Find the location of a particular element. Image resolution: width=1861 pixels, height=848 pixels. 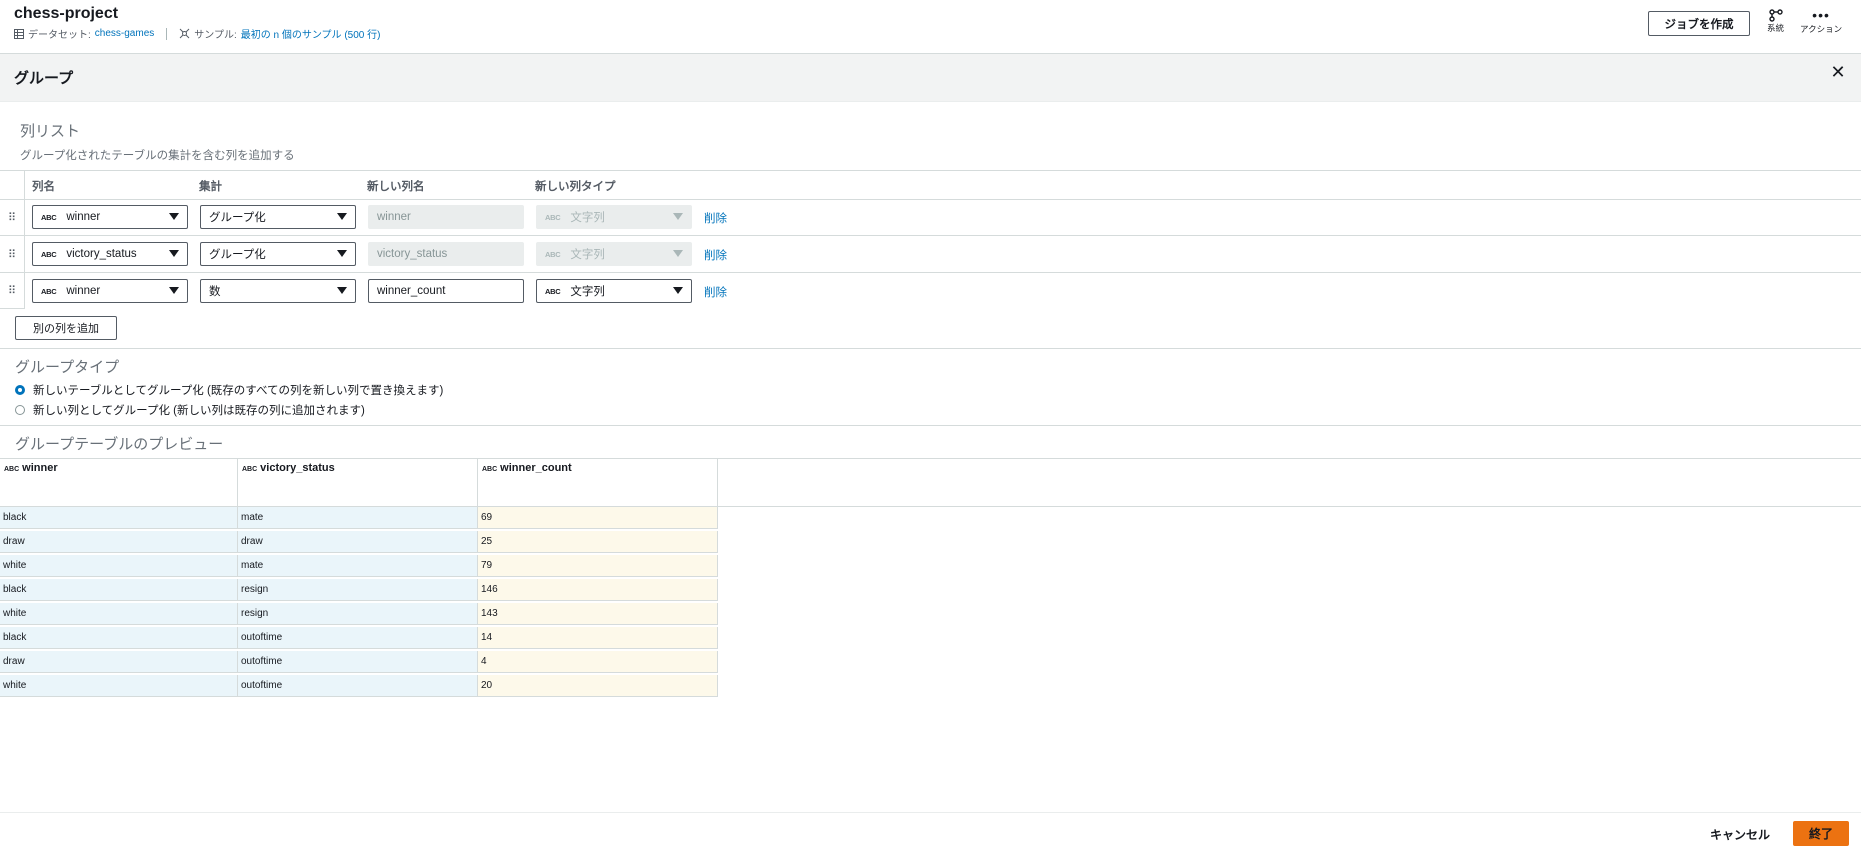

preview-header-label: winner is located at coordinates (40, 468).